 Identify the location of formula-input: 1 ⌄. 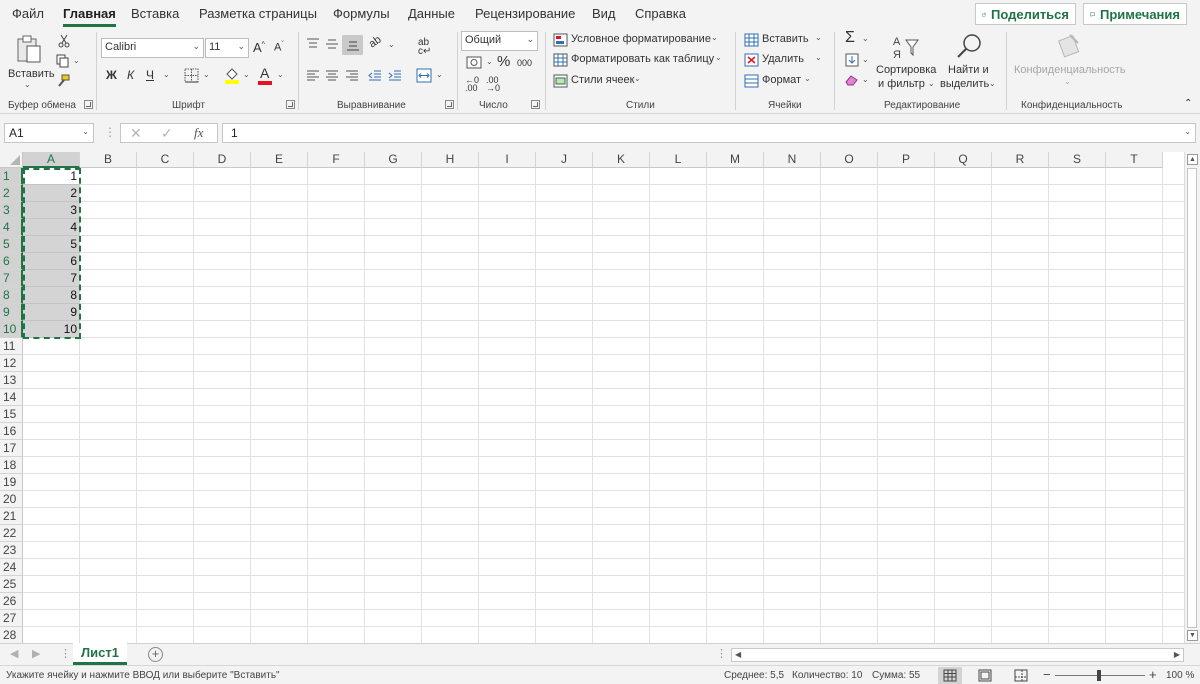
(709, 133).